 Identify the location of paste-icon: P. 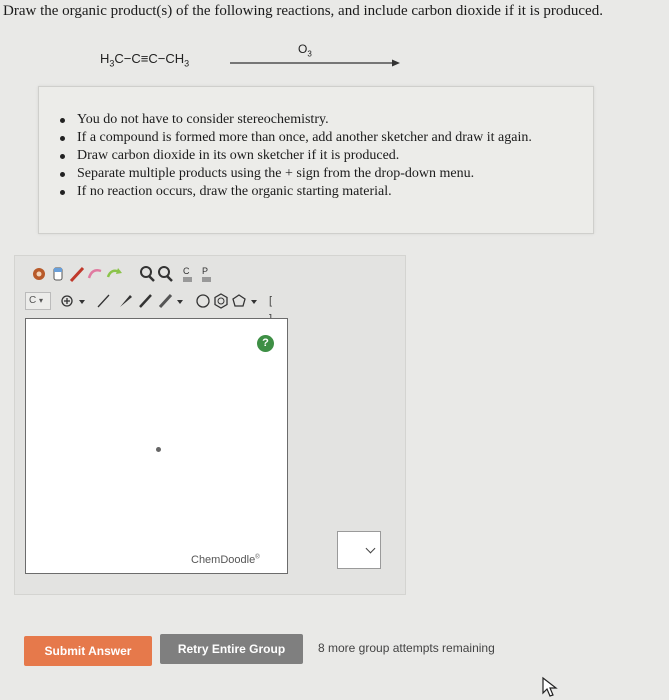
(207, 274).